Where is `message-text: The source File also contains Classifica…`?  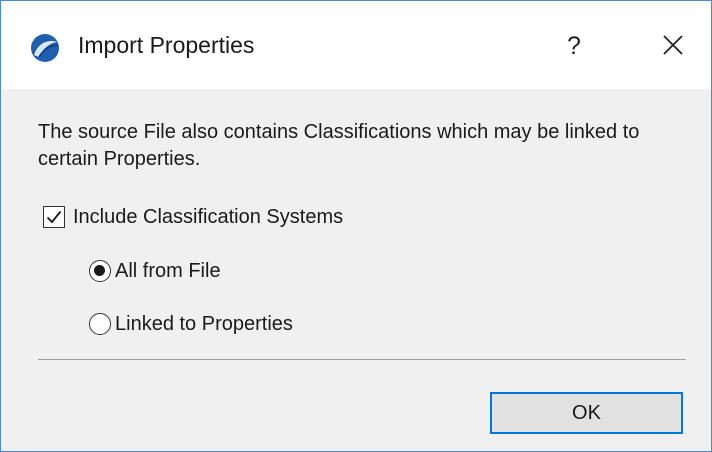 message-text: The source File also contains Classifica… is located at coordinates (339, 145).